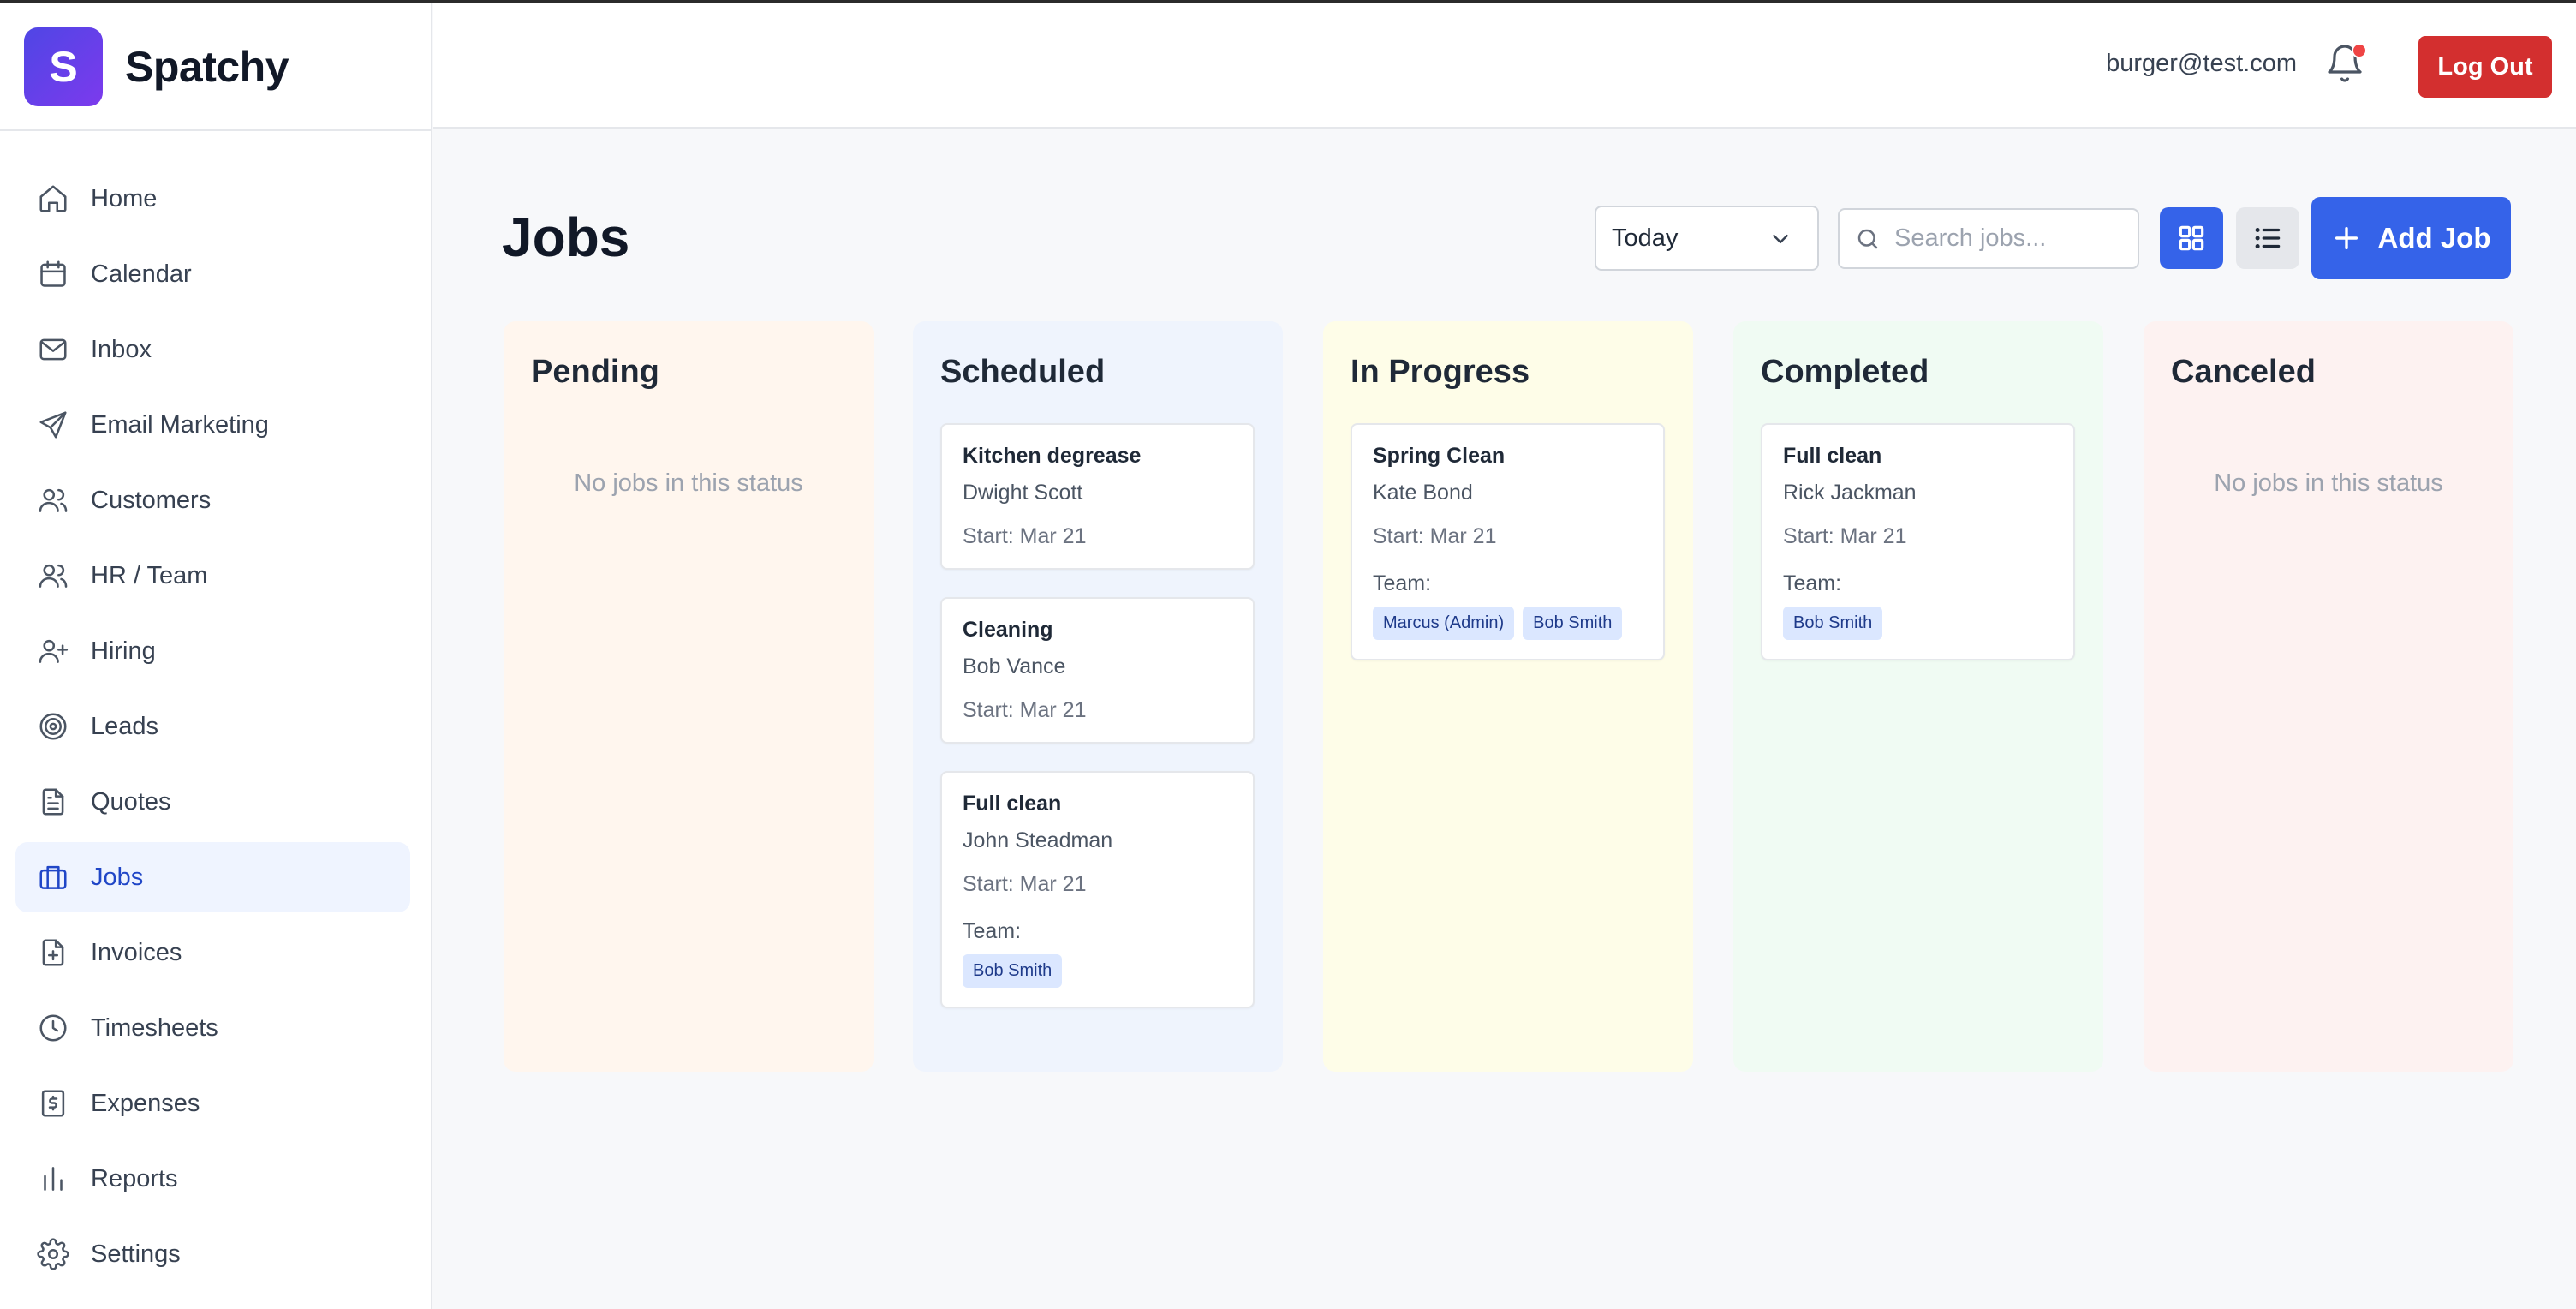  Describe the element at coordinates (1038, 840) in the screenshot. I see `job-client: John Steadman` at that location.